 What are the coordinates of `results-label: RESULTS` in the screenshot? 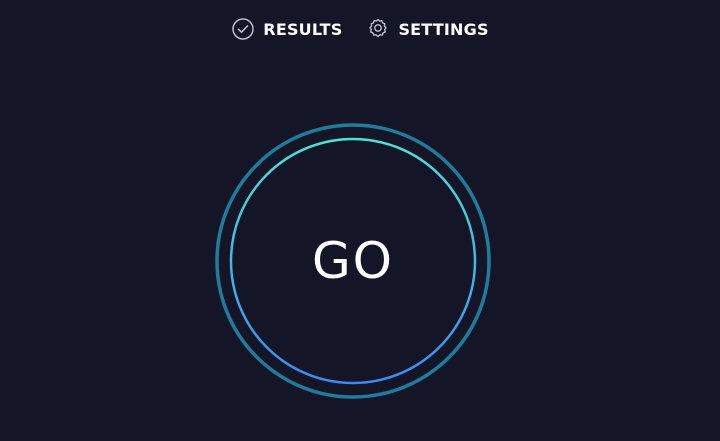 It's located at (303, 29).